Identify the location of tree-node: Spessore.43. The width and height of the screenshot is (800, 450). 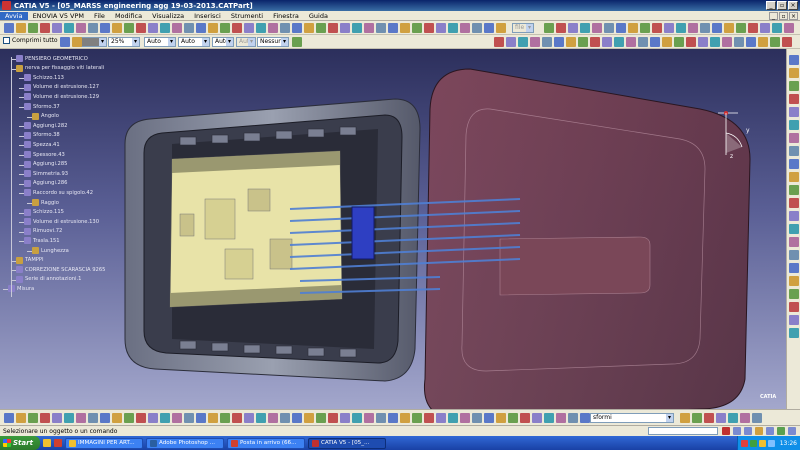
(44, 154).